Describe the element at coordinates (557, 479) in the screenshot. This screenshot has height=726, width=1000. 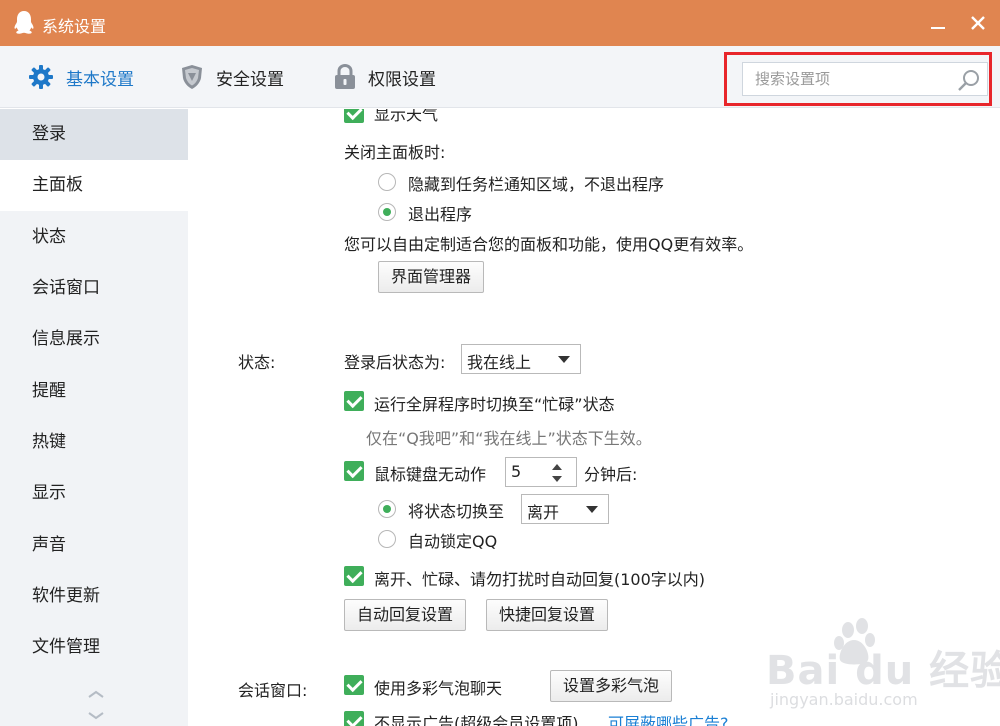
I see `stepper-down-icon` at that location.